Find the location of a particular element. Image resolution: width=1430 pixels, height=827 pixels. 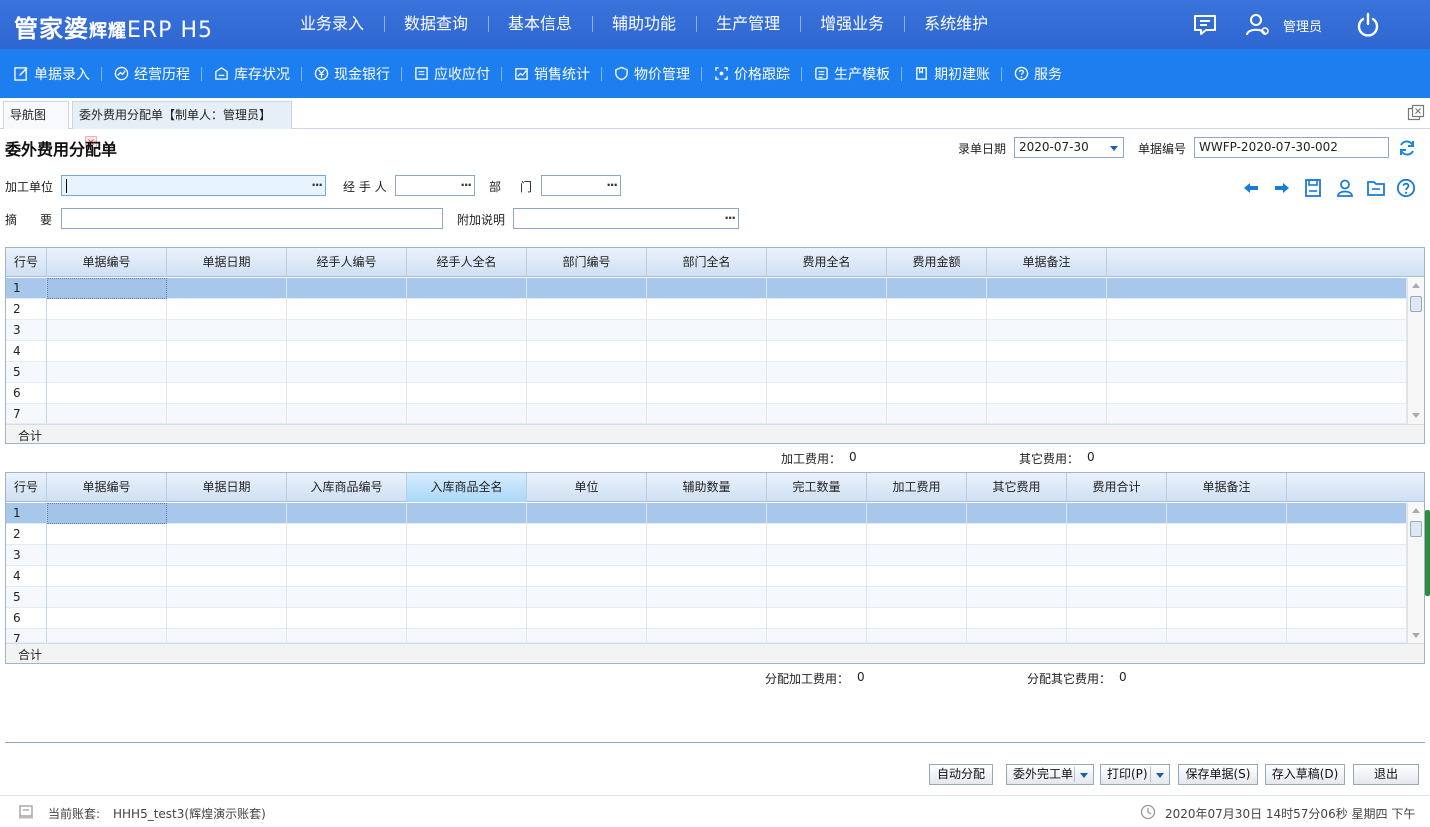

print-button: 打印(P) is located at coordinates (1135, 774).